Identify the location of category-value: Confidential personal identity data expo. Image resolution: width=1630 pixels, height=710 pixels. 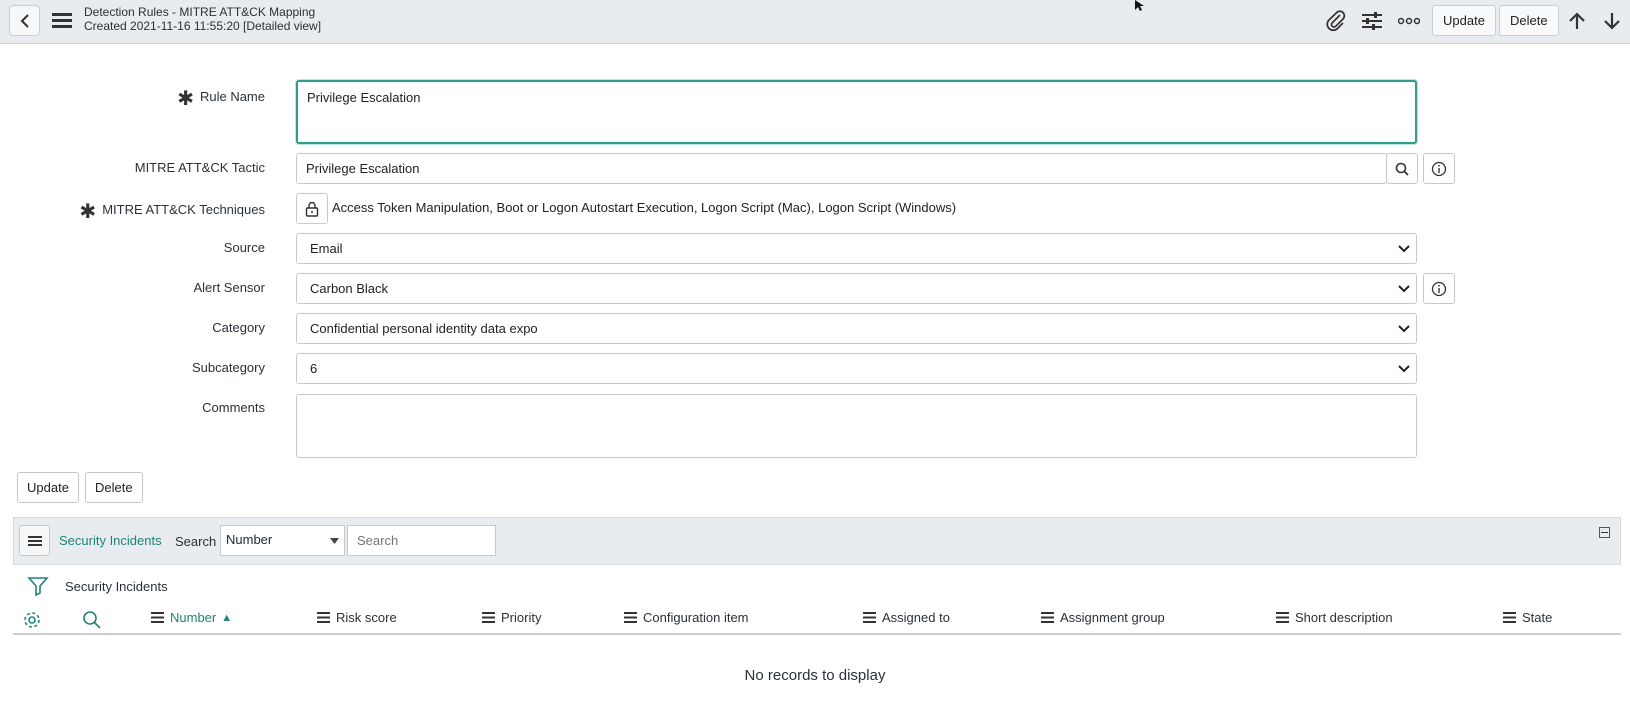
(424, 328).